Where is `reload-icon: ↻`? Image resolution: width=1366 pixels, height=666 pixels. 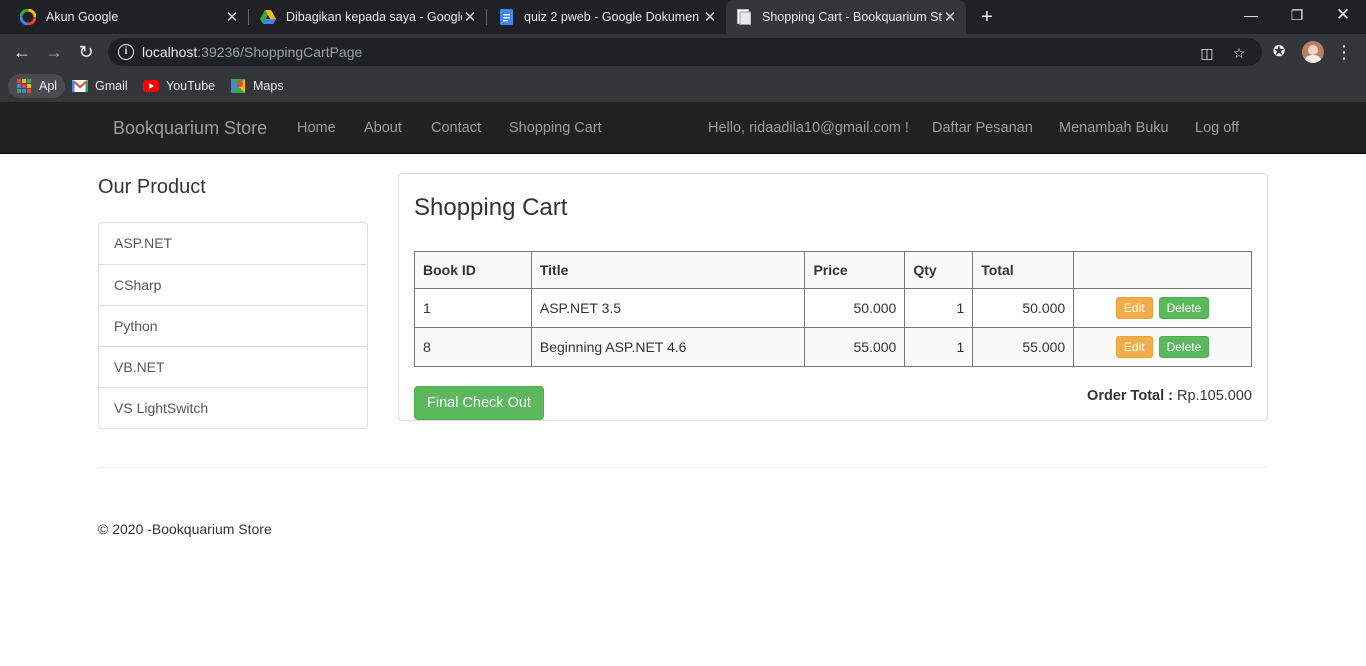 reload-icon: ↻ is located at coordinates (86, 52).